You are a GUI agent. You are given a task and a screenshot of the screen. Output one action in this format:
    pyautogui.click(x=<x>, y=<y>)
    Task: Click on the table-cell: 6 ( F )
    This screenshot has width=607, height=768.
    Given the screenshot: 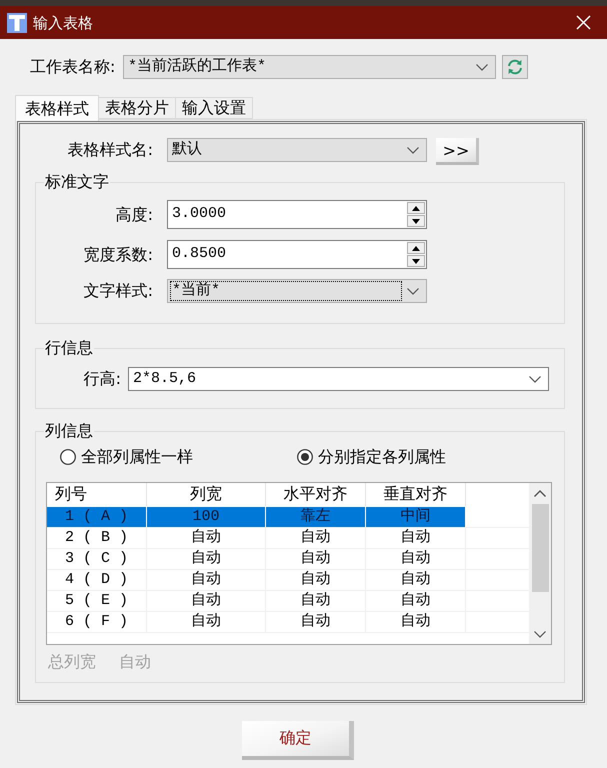 What is the action you would take?
    pyautogui.click(x=97, y=622)
    